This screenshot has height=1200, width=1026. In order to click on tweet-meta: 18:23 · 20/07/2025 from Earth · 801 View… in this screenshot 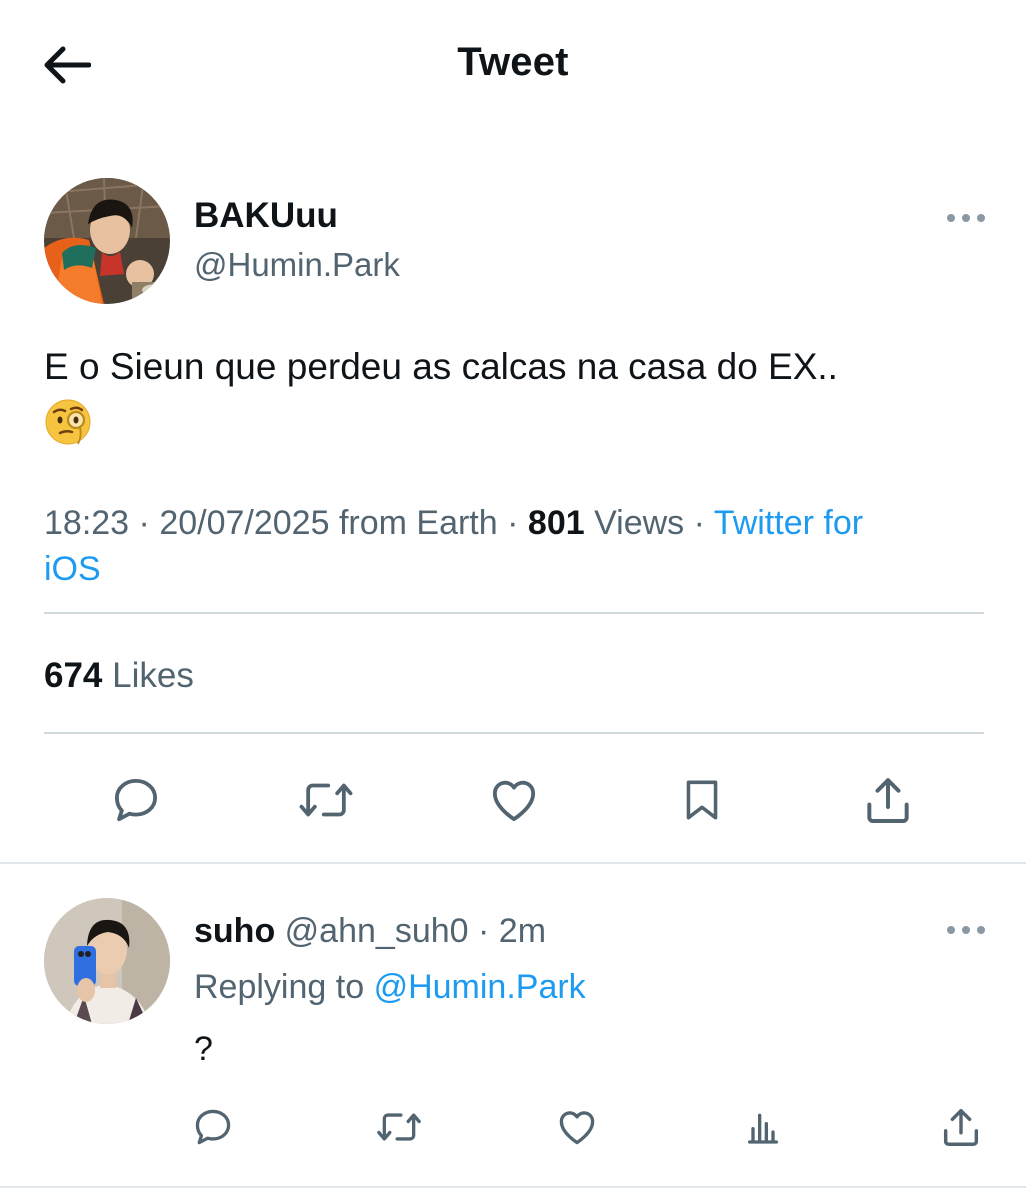, I will do `click(514, 546)`.